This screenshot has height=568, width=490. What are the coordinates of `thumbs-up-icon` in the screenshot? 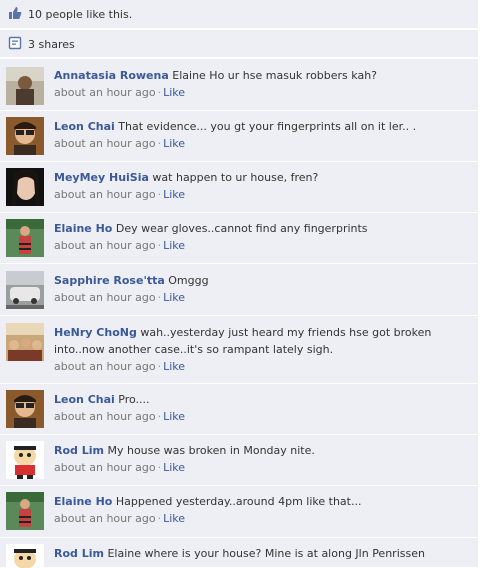 It's located at (15, 14).